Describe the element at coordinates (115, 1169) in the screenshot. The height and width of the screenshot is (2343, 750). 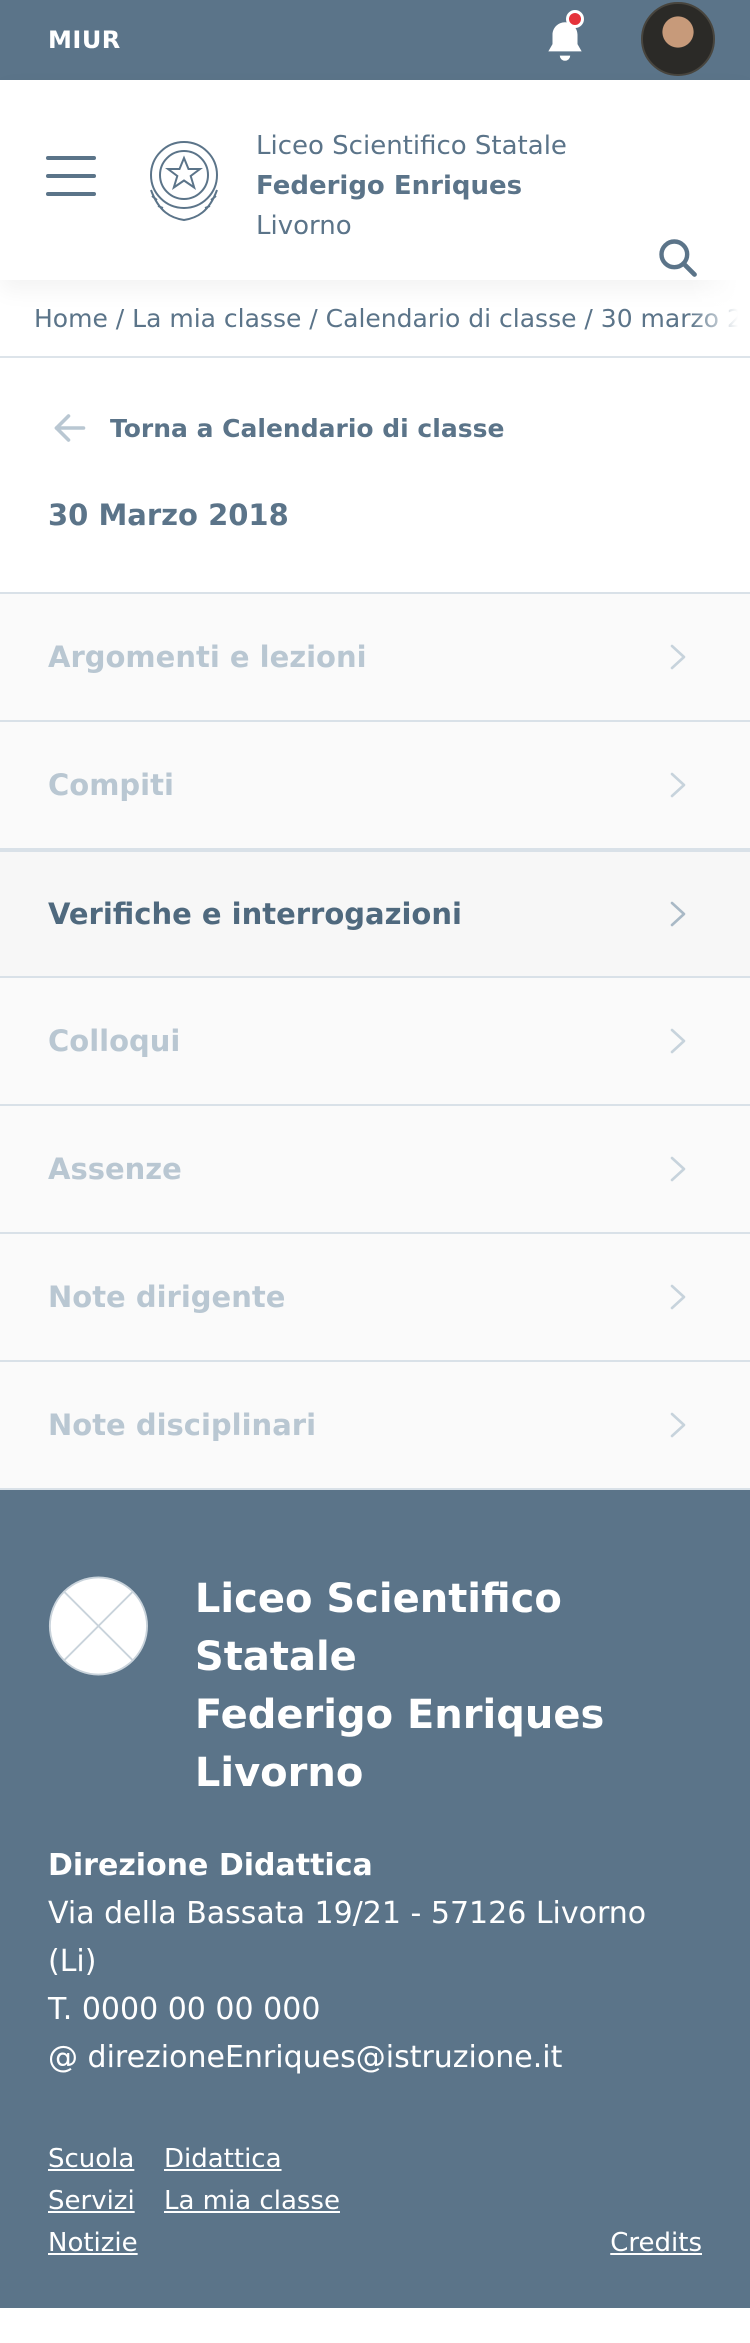
I see `list-item-label: Assenze` at that location.